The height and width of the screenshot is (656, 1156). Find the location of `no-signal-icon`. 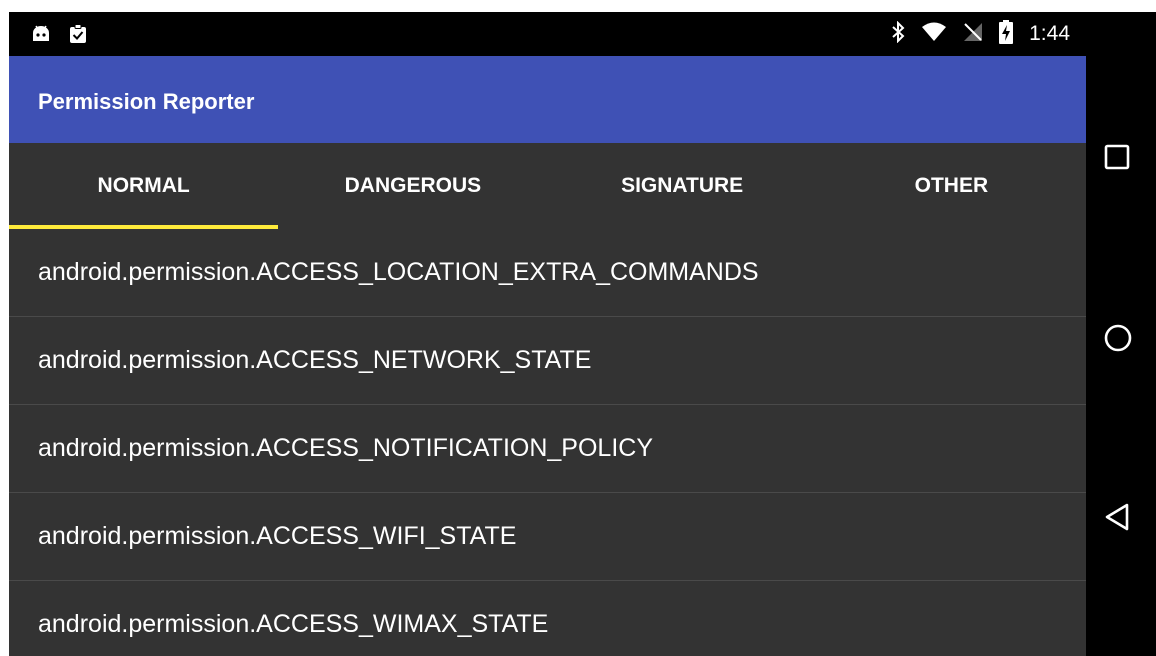

no-signal-icon is located at coordinates (973, 34).